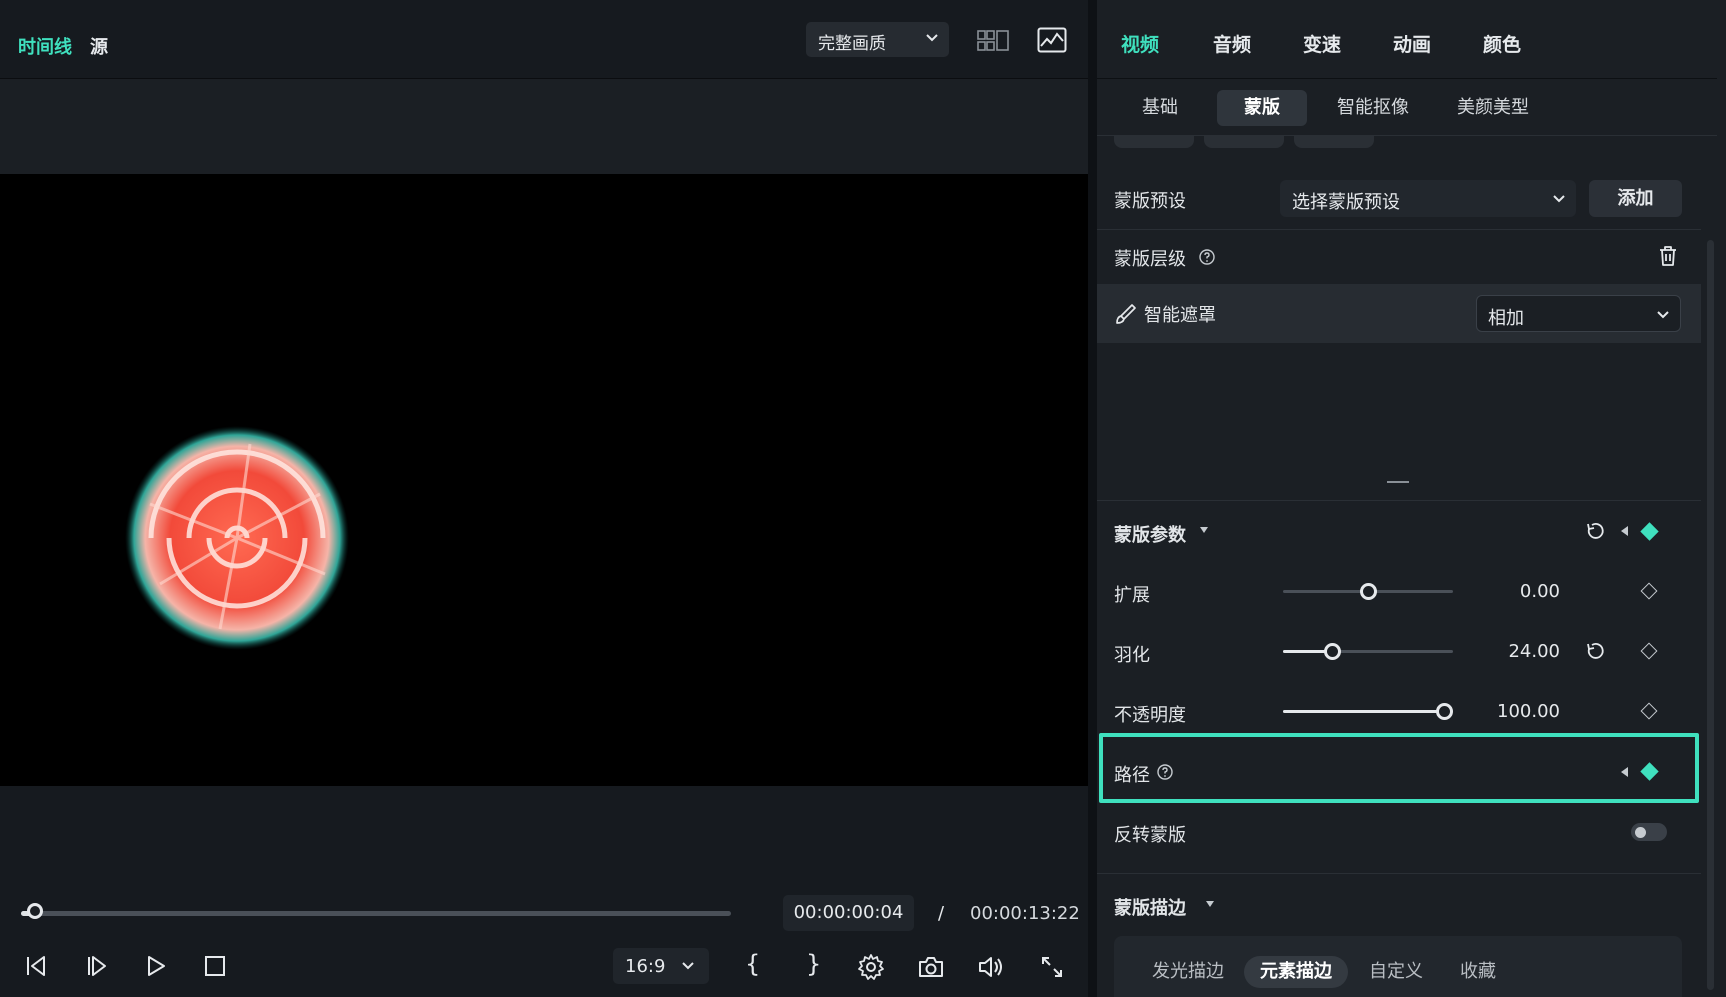  What do you see at coordinates (645, 966) in the screenshot?
I see `aspect-ratio-value: 16:9` at bounding box center [645, 966].